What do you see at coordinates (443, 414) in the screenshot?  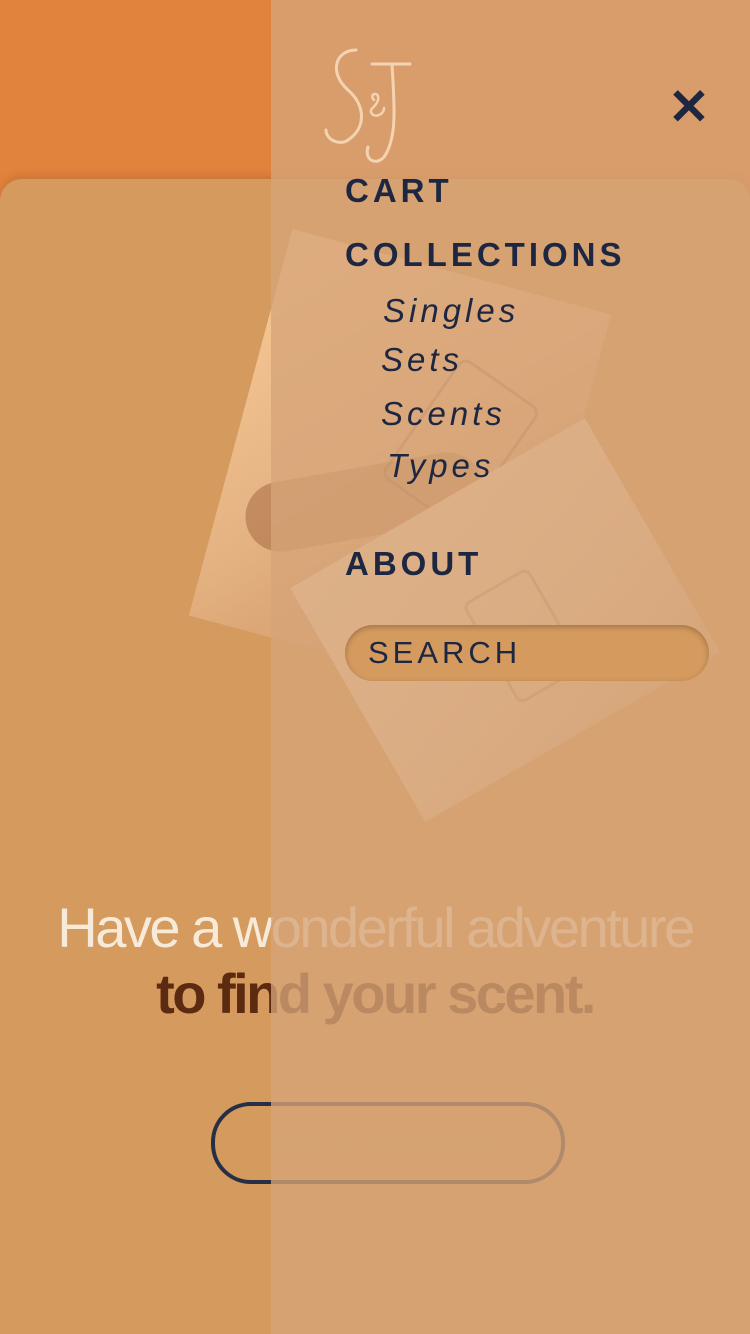 I see `nav-sub-scents: Scents` at bounding box center [443, 414].